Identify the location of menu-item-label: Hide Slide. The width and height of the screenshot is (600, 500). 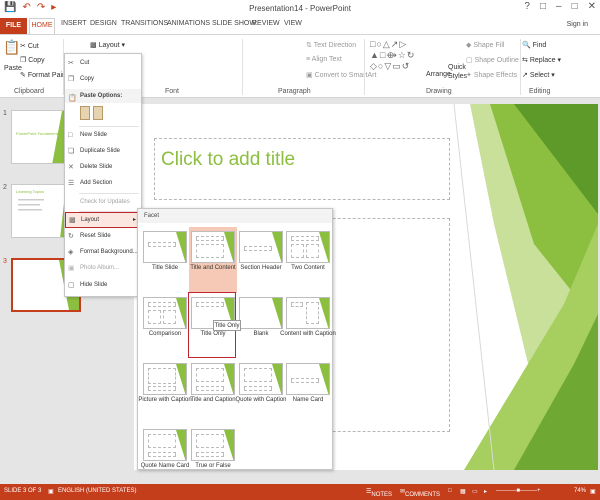
(94, 285).